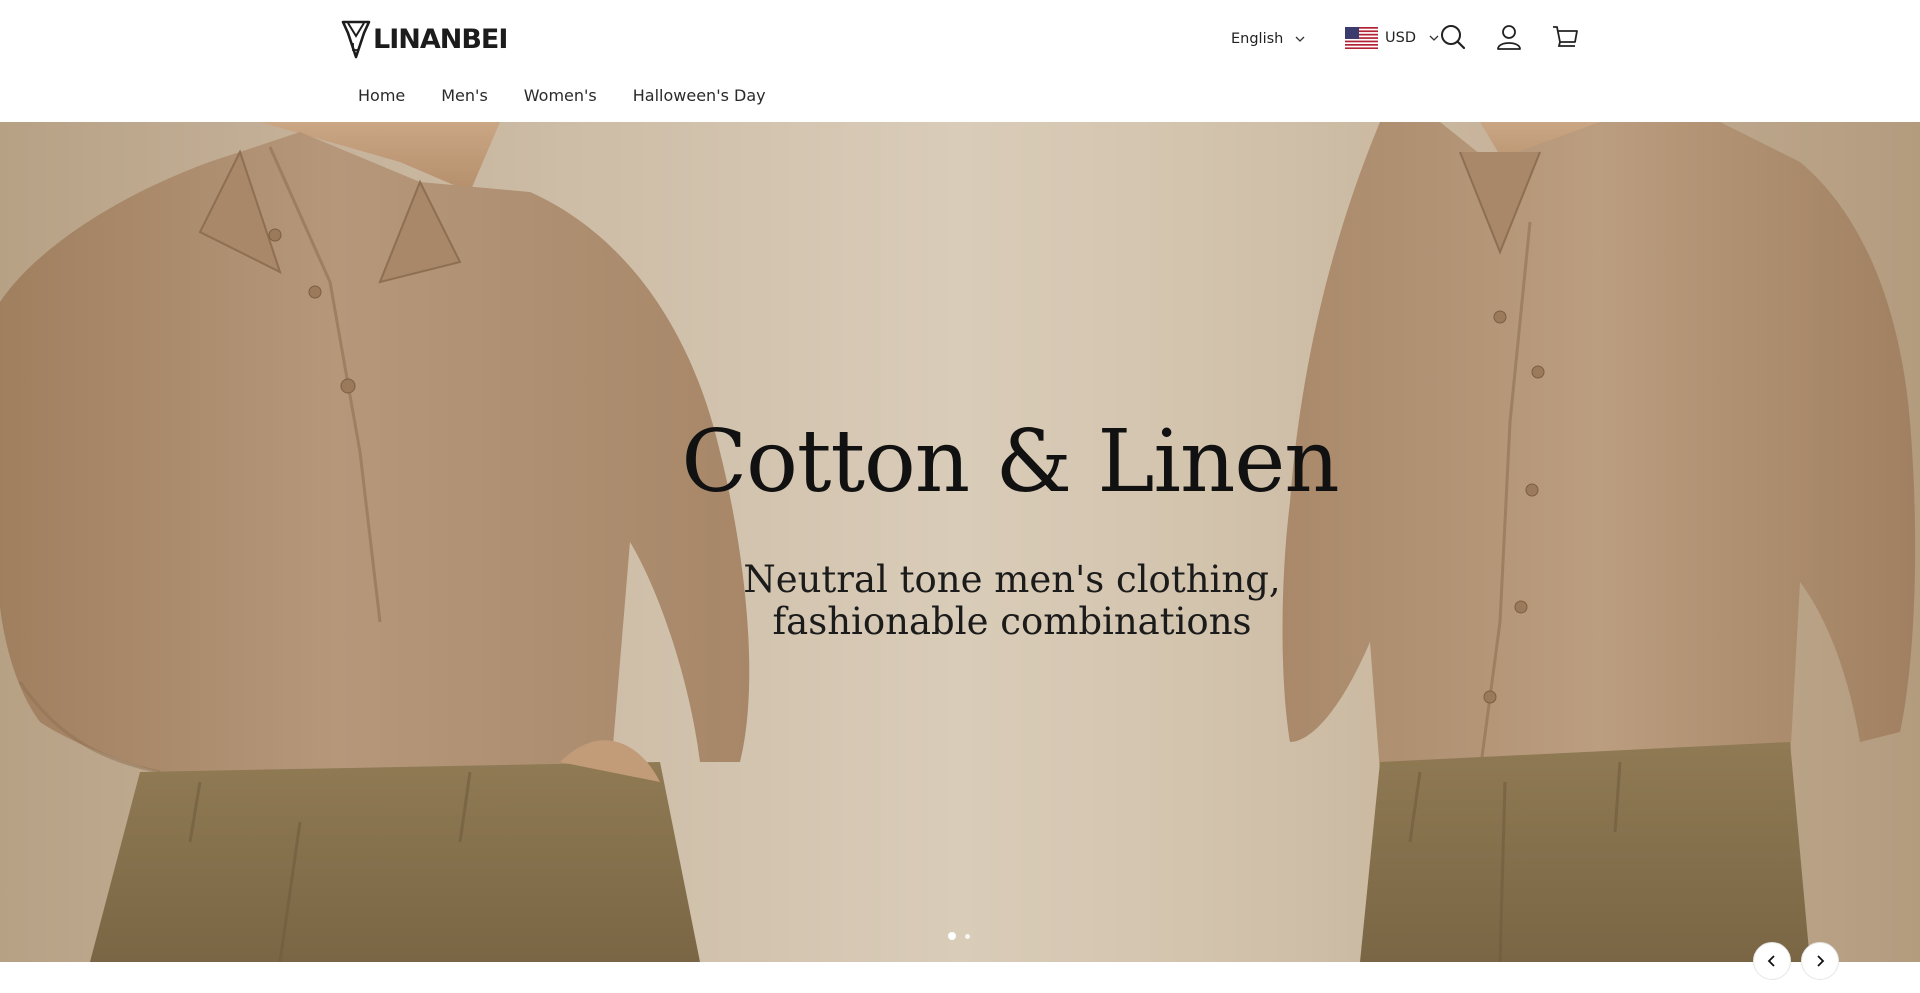 The image size is (1920, 993). I want to click on slide-next-button, so click(1820, 961).